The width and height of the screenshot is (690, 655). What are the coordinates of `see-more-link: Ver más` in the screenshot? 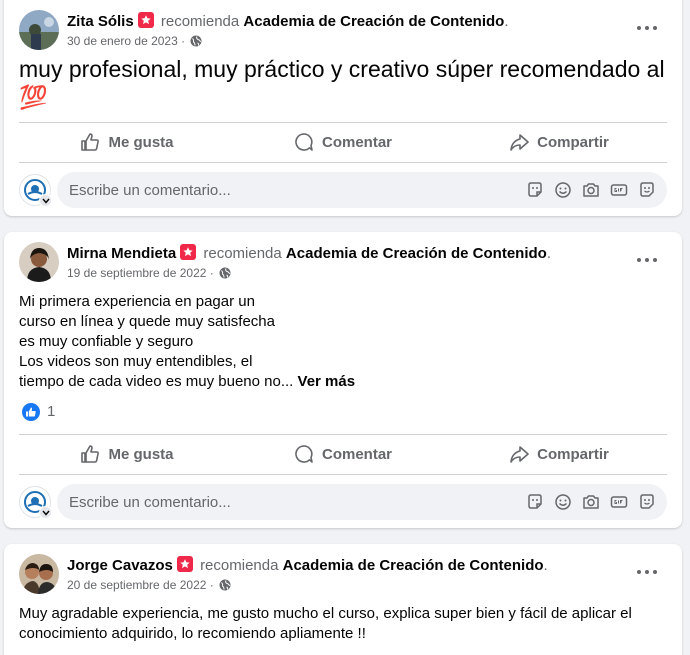 It's located at (327, 381).